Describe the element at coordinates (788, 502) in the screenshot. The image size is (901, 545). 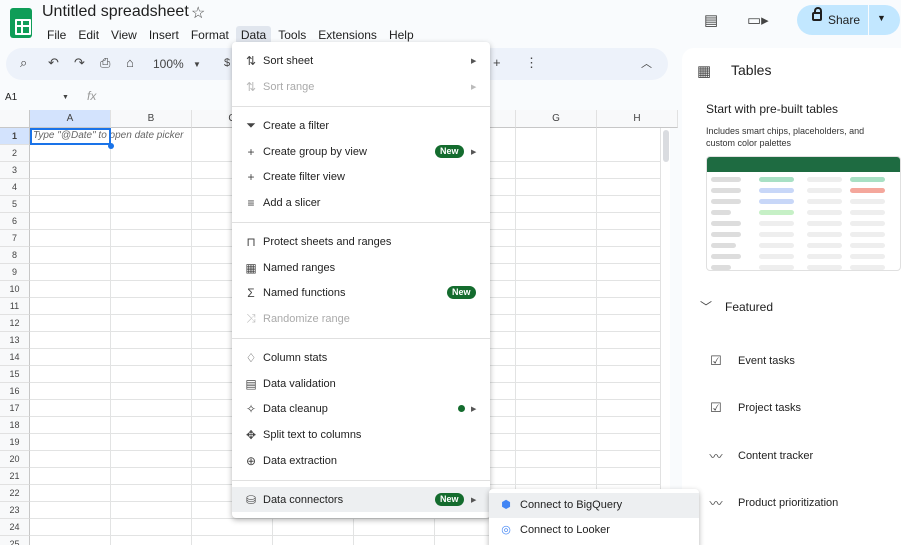
I see `template-label: Product prioritization` at that location.